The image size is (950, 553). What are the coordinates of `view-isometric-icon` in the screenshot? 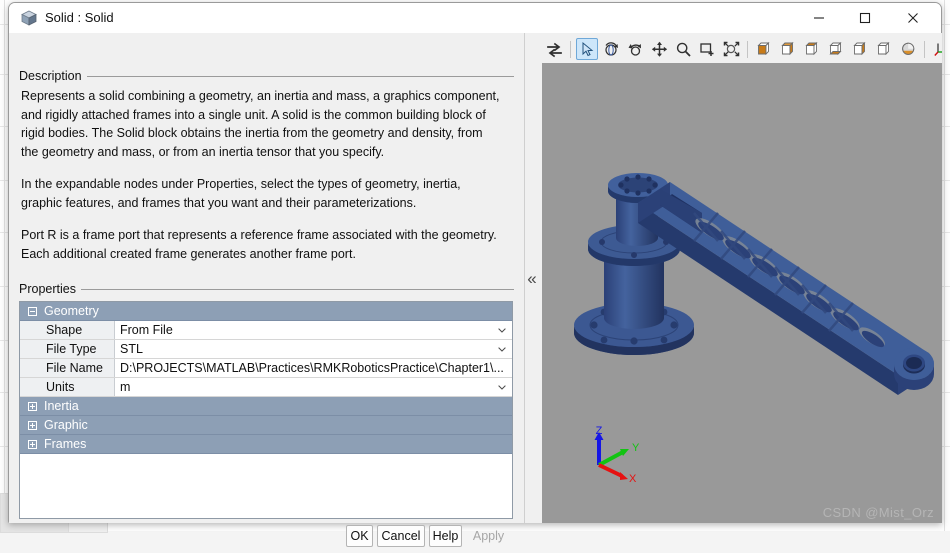 It's located at (908, 49).